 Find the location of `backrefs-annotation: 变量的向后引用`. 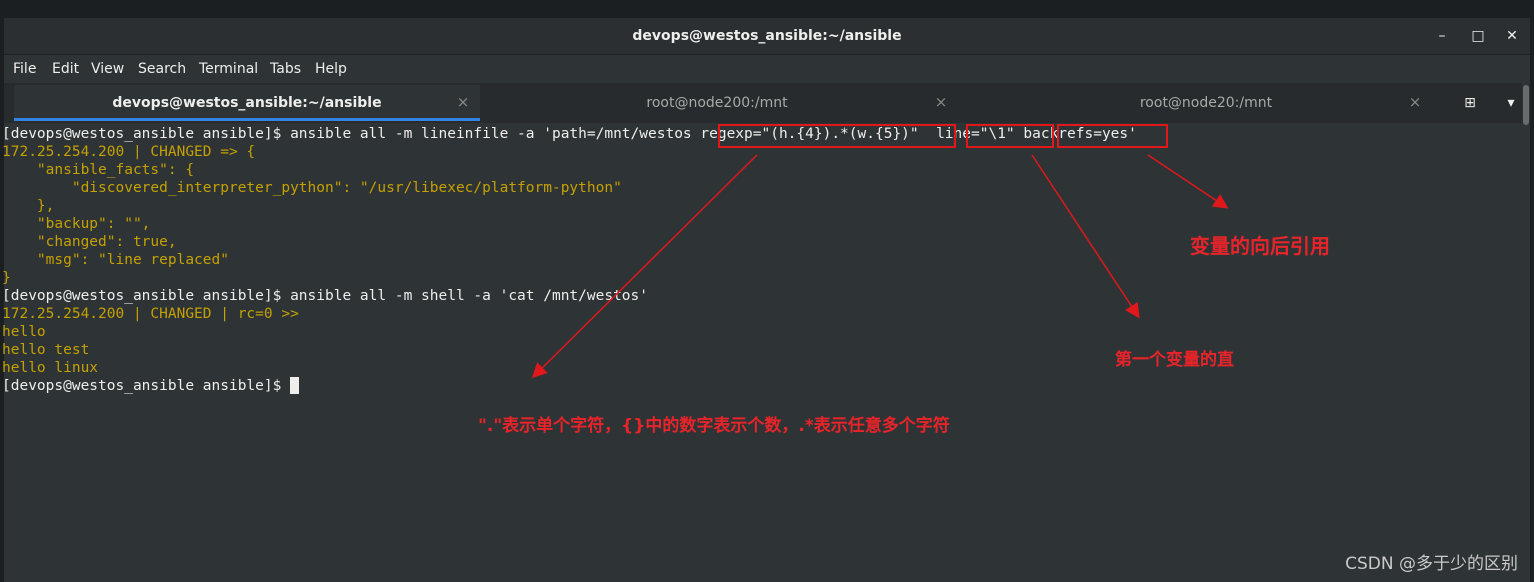

backrefs-annotation: 变量的向后引用 is located at coordinates (1260, 246).